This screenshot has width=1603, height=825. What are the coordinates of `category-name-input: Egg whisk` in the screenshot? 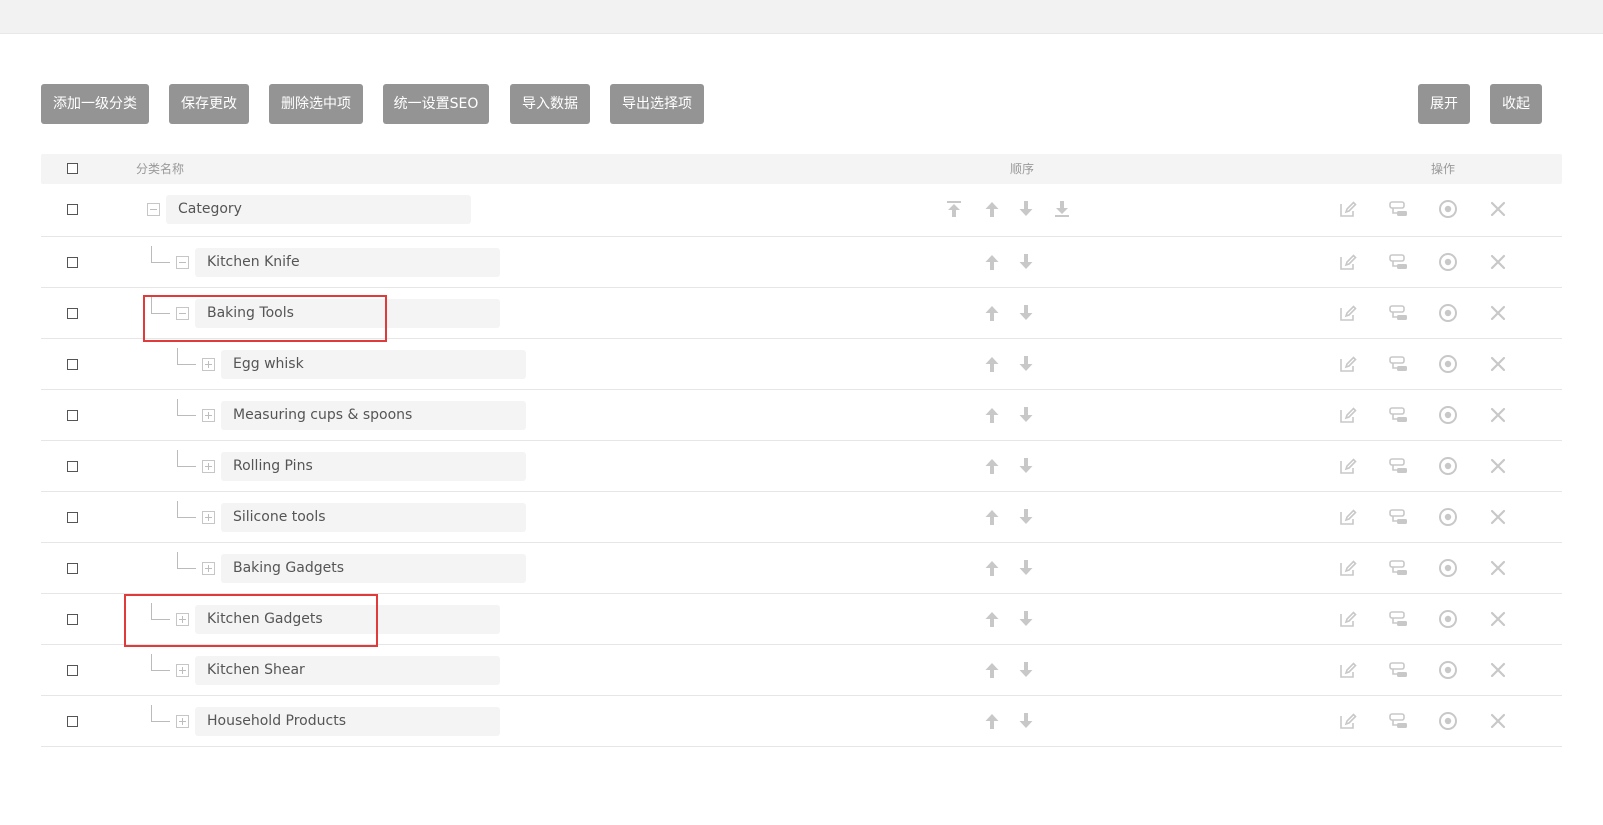 It's located at (373, 364).